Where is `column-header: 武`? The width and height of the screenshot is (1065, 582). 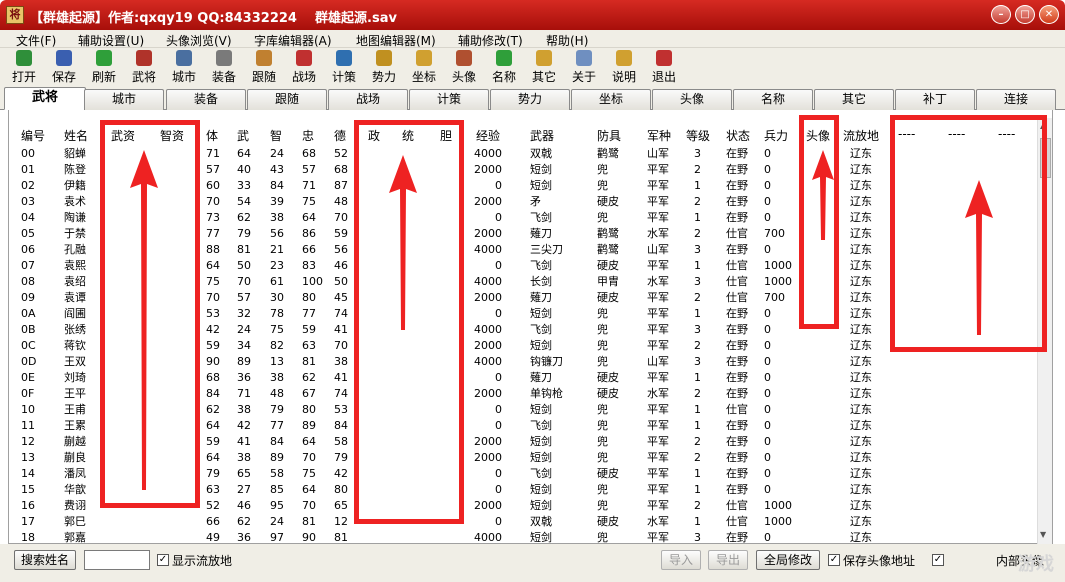 column-header: 武 is located at coordinates (243, 135).